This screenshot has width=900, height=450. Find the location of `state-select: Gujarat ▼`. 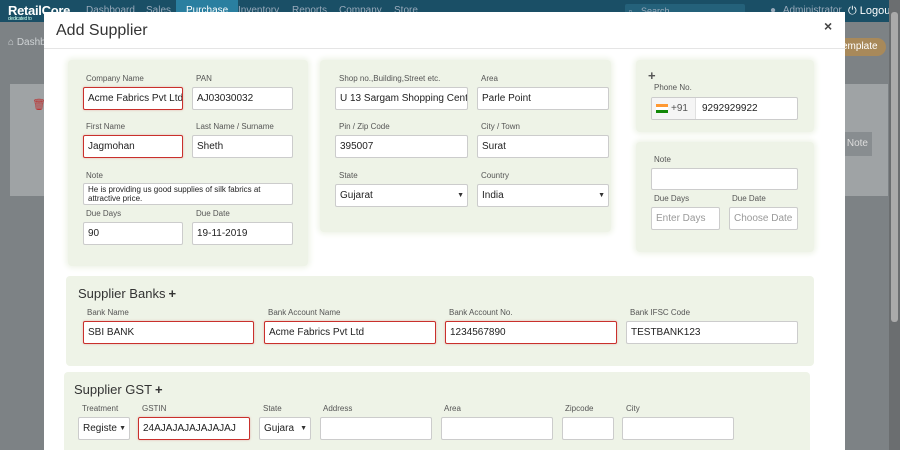

state-select: Gujarat ▼ is located at coordinates (401, 195).